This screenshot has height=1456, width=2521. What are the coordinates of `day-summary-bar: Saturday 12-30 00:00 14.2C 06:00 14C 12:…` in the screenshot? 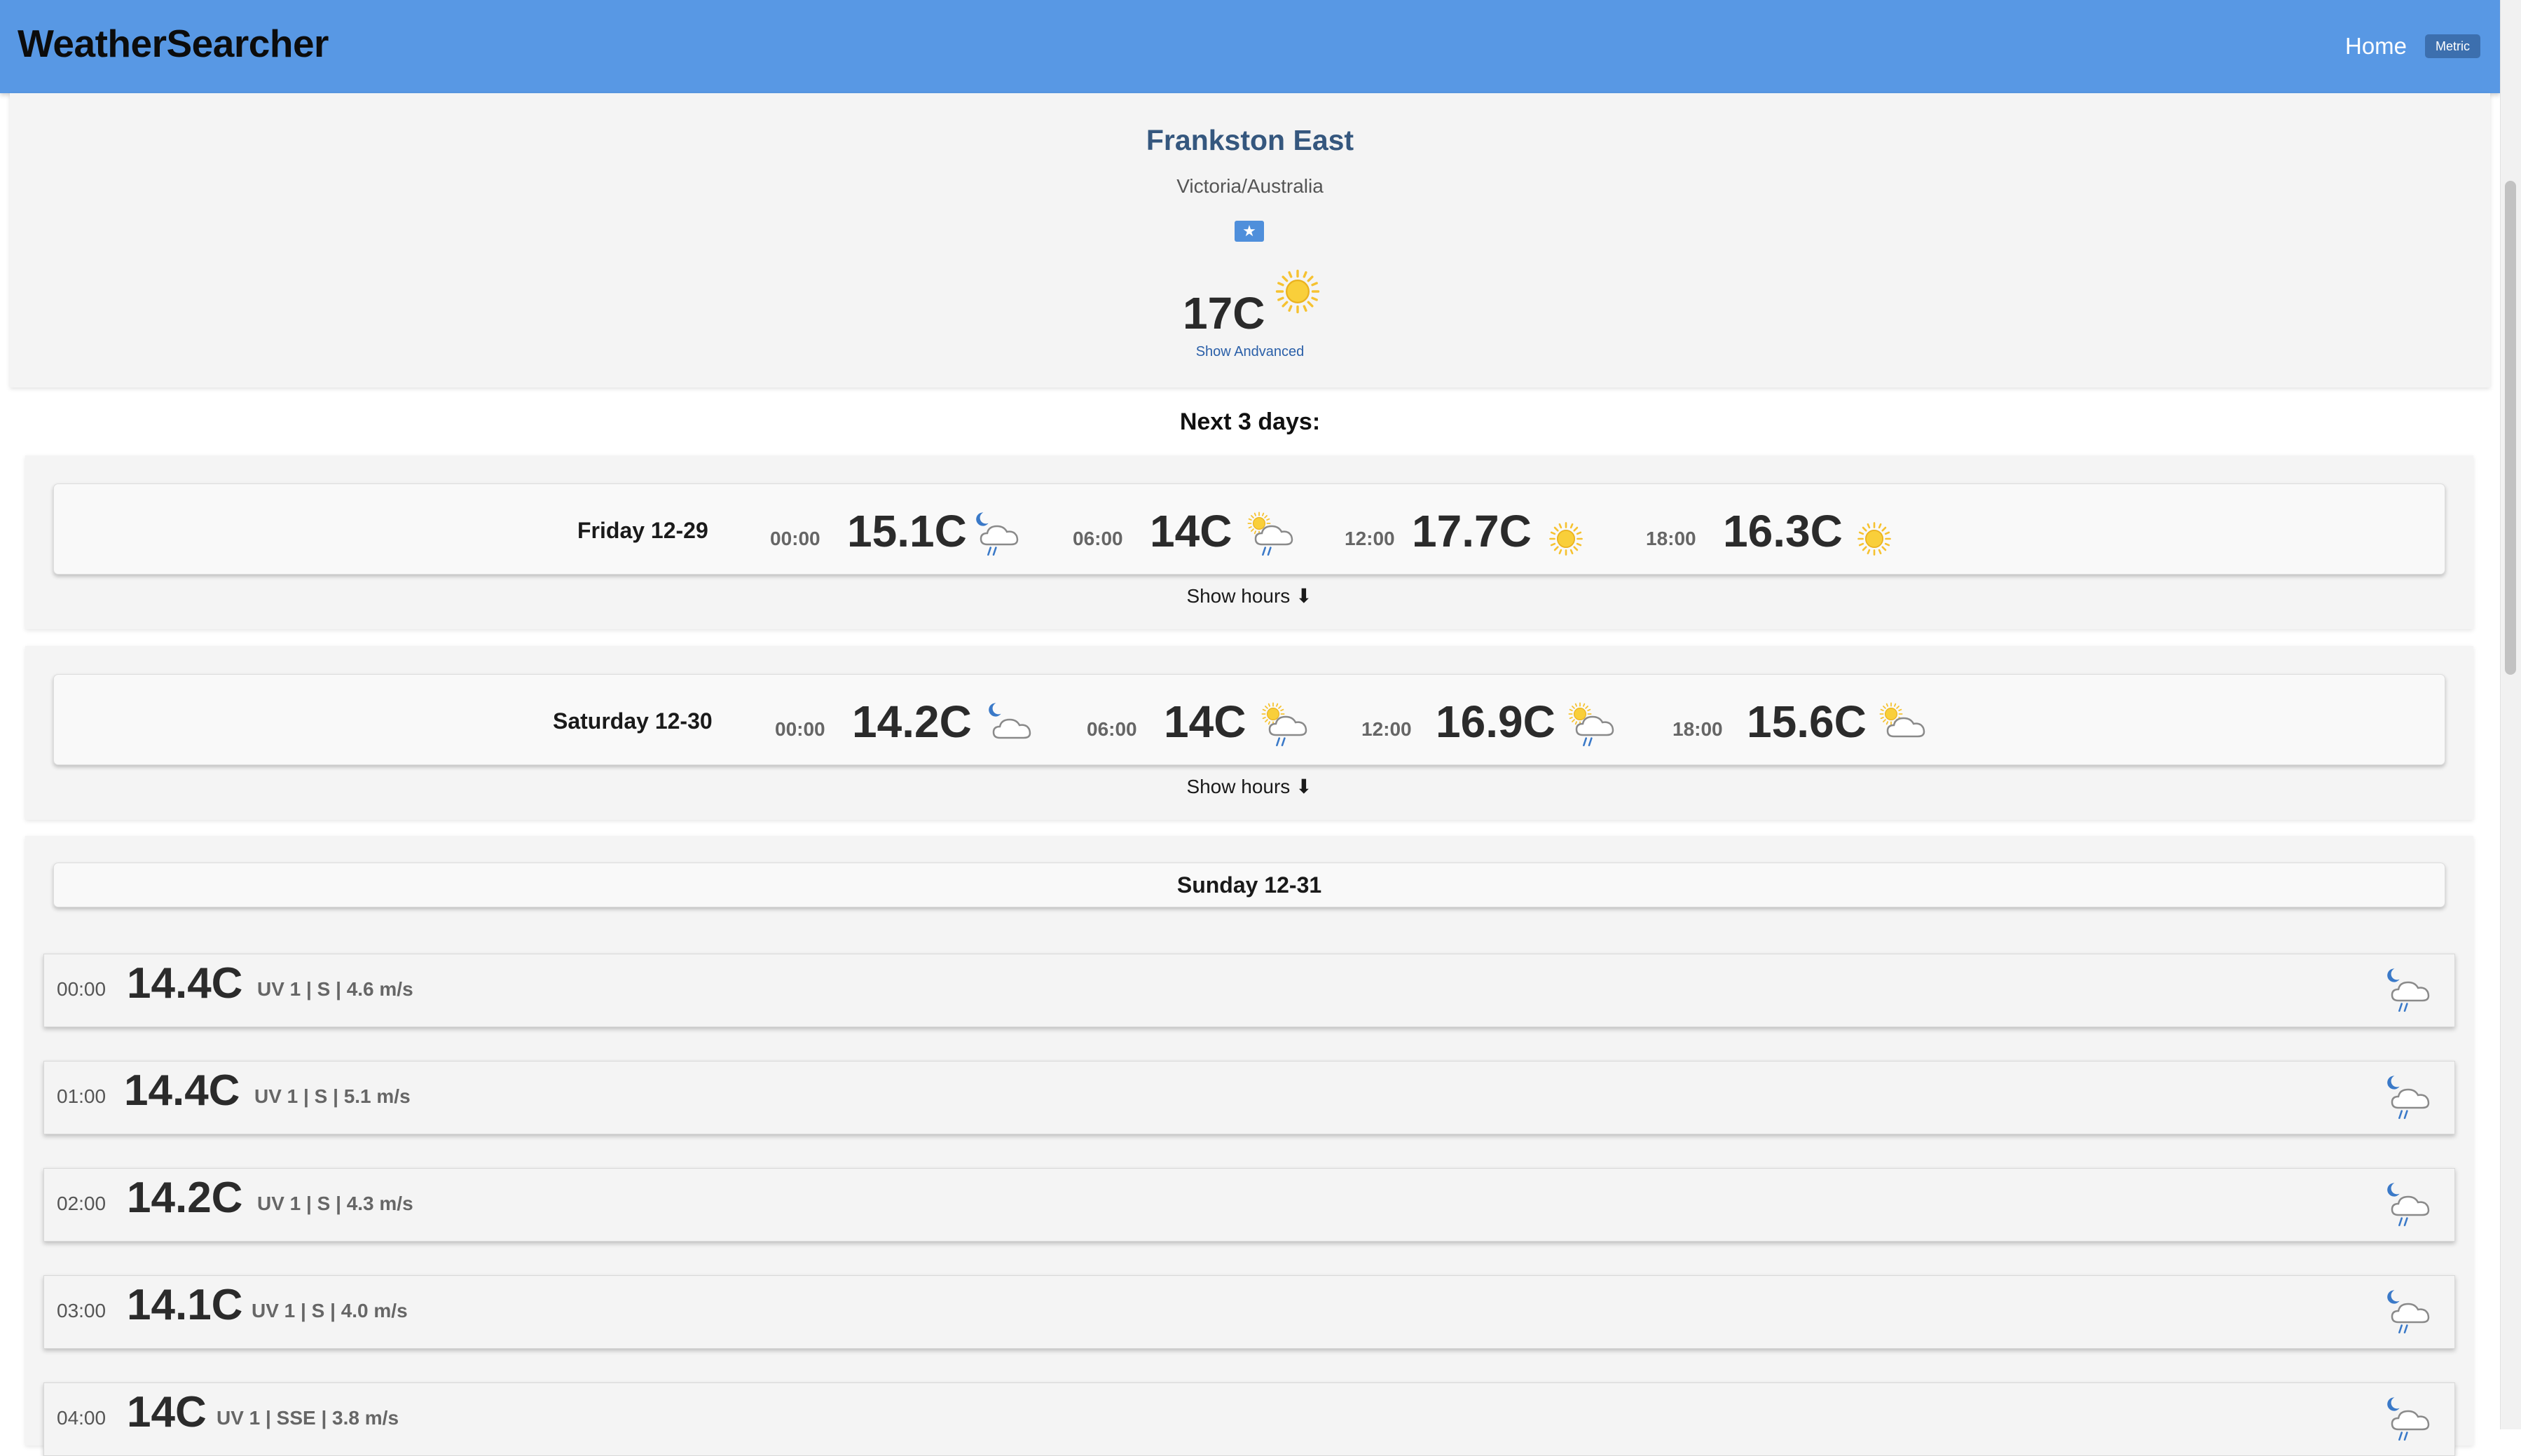 It's located at (1249, 719).